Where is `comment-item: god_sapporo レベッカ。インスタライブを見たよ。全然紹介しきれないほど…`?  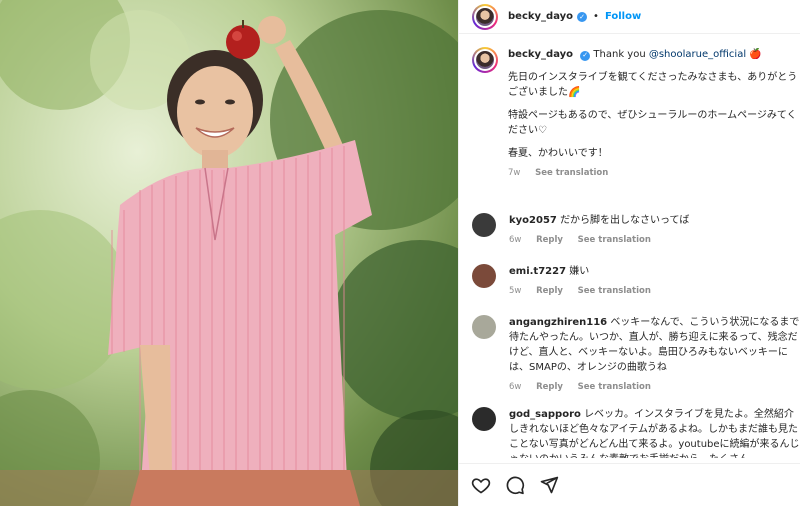 comment-item: god_sapporo レベッカ。インスタライブを見たよ。全然紹介しきれないほど… is located at coordinates (636, 432).